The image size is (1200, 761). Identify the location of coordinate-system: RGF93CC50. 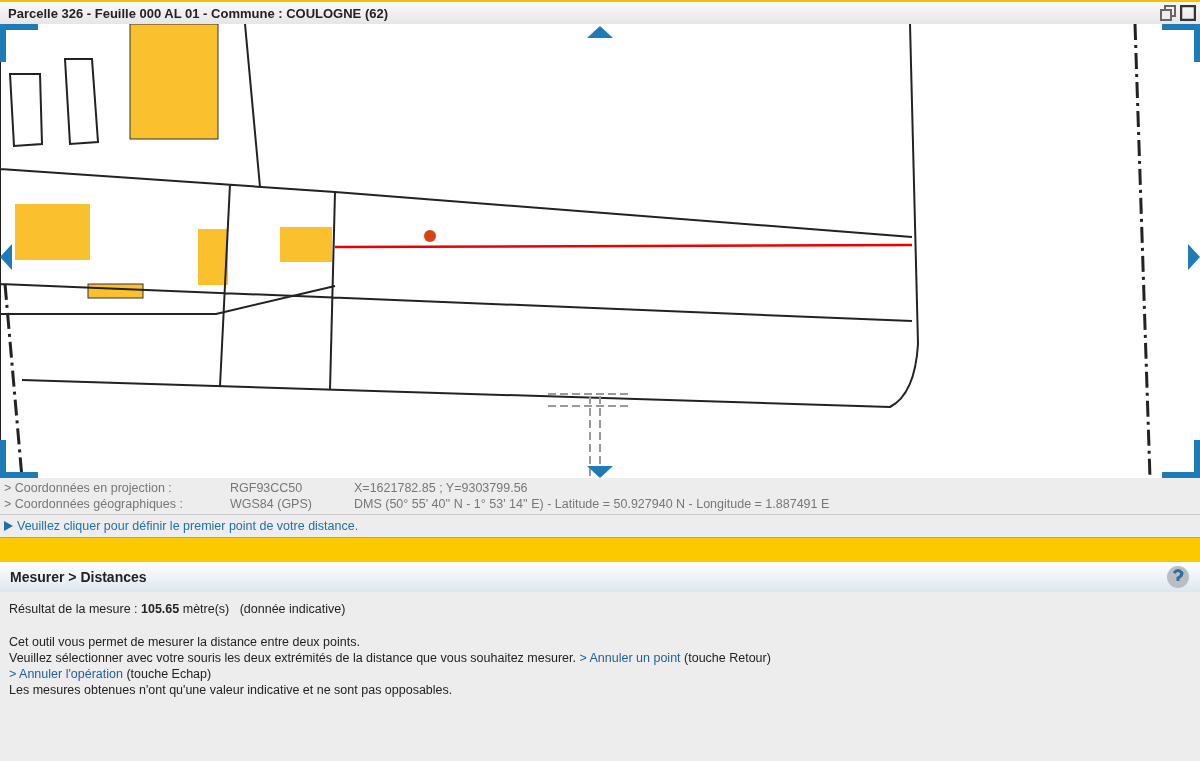
(267, 488).